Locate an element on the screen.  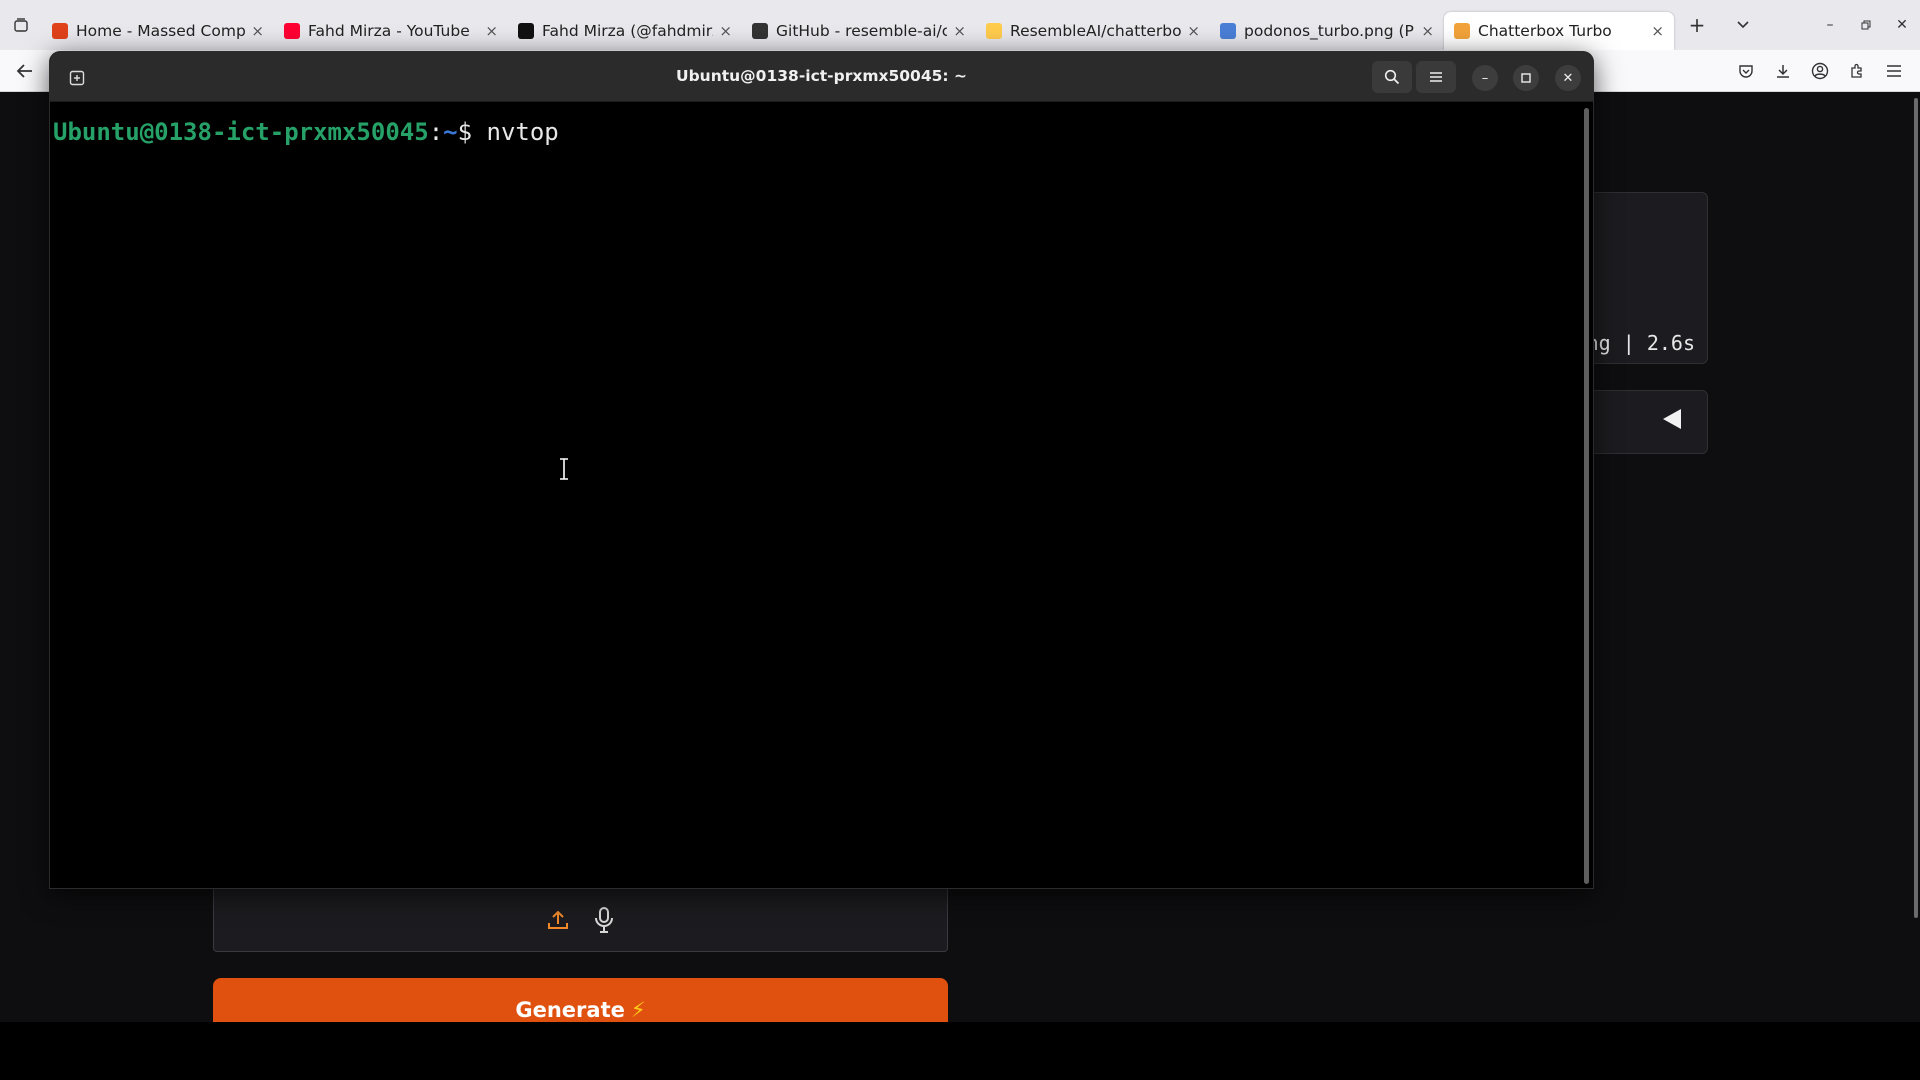
lightning-icon: ⚡ is located at coordinates (638, 1010).